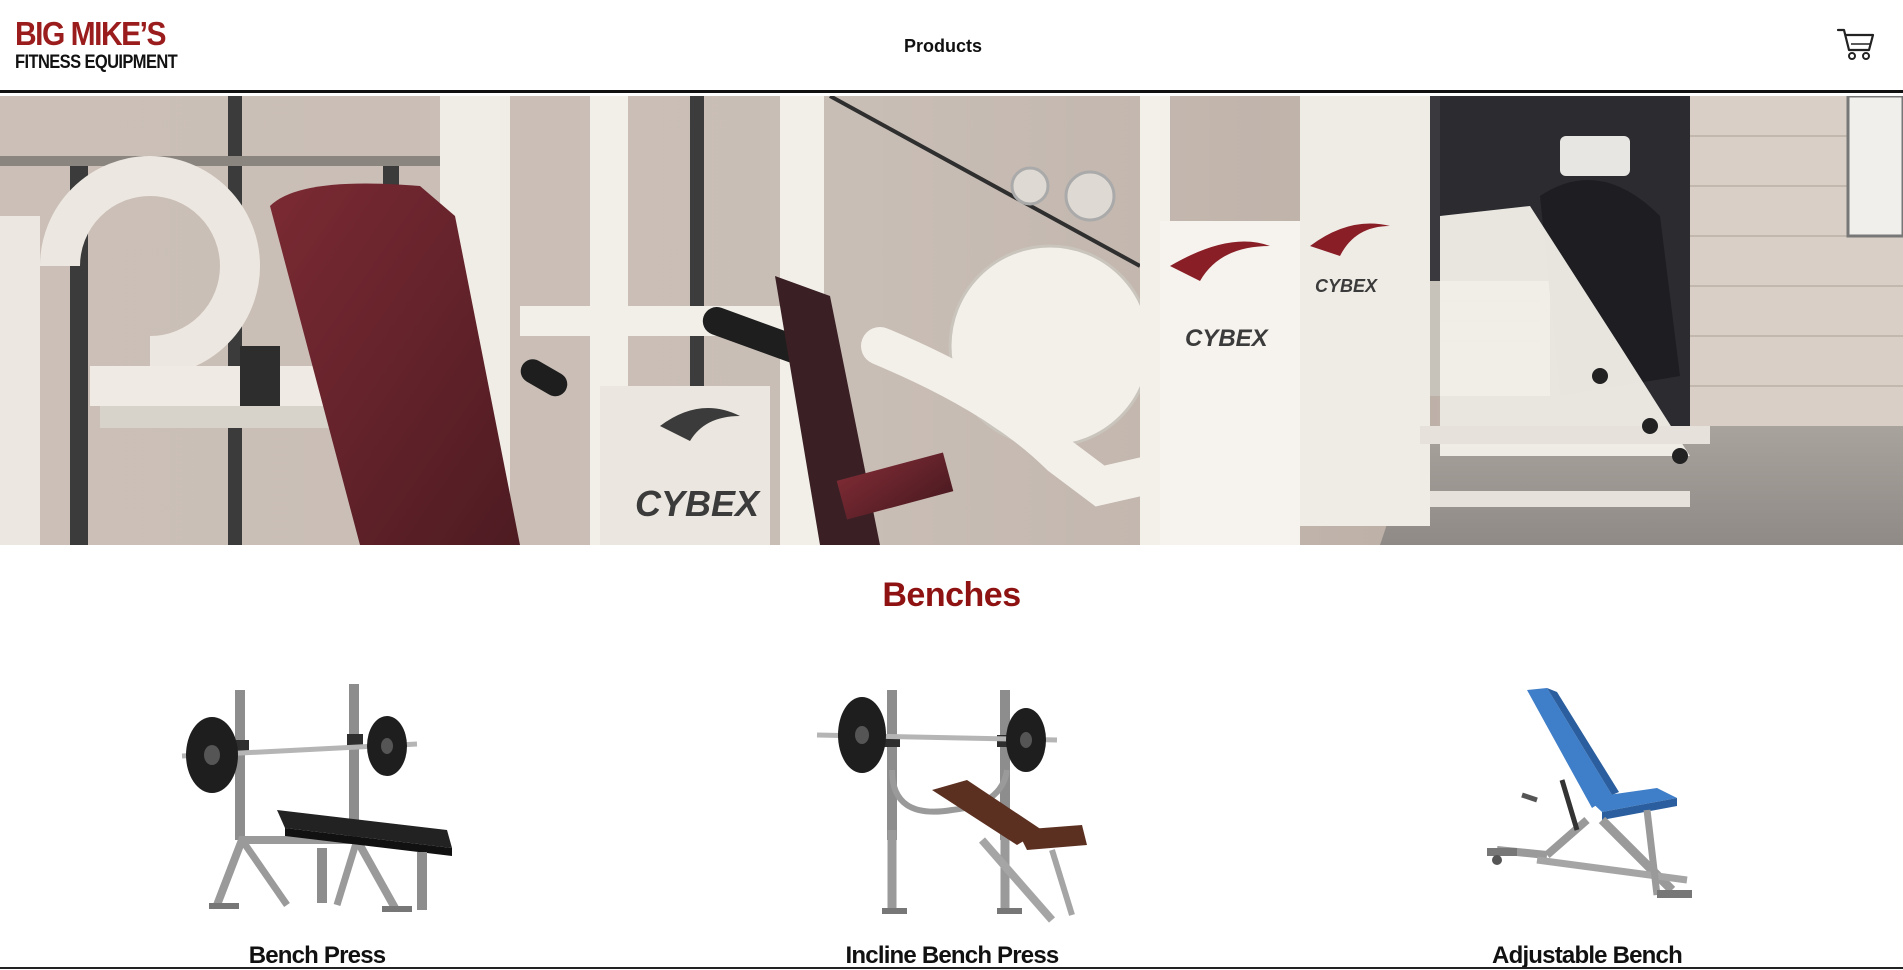 This screenshot has height=970, width=1903. What do you see at coordinates (698, 503) in the screenshot?
I see `cybex-logo-left: CYBEX` at bounding box center [698, 503].